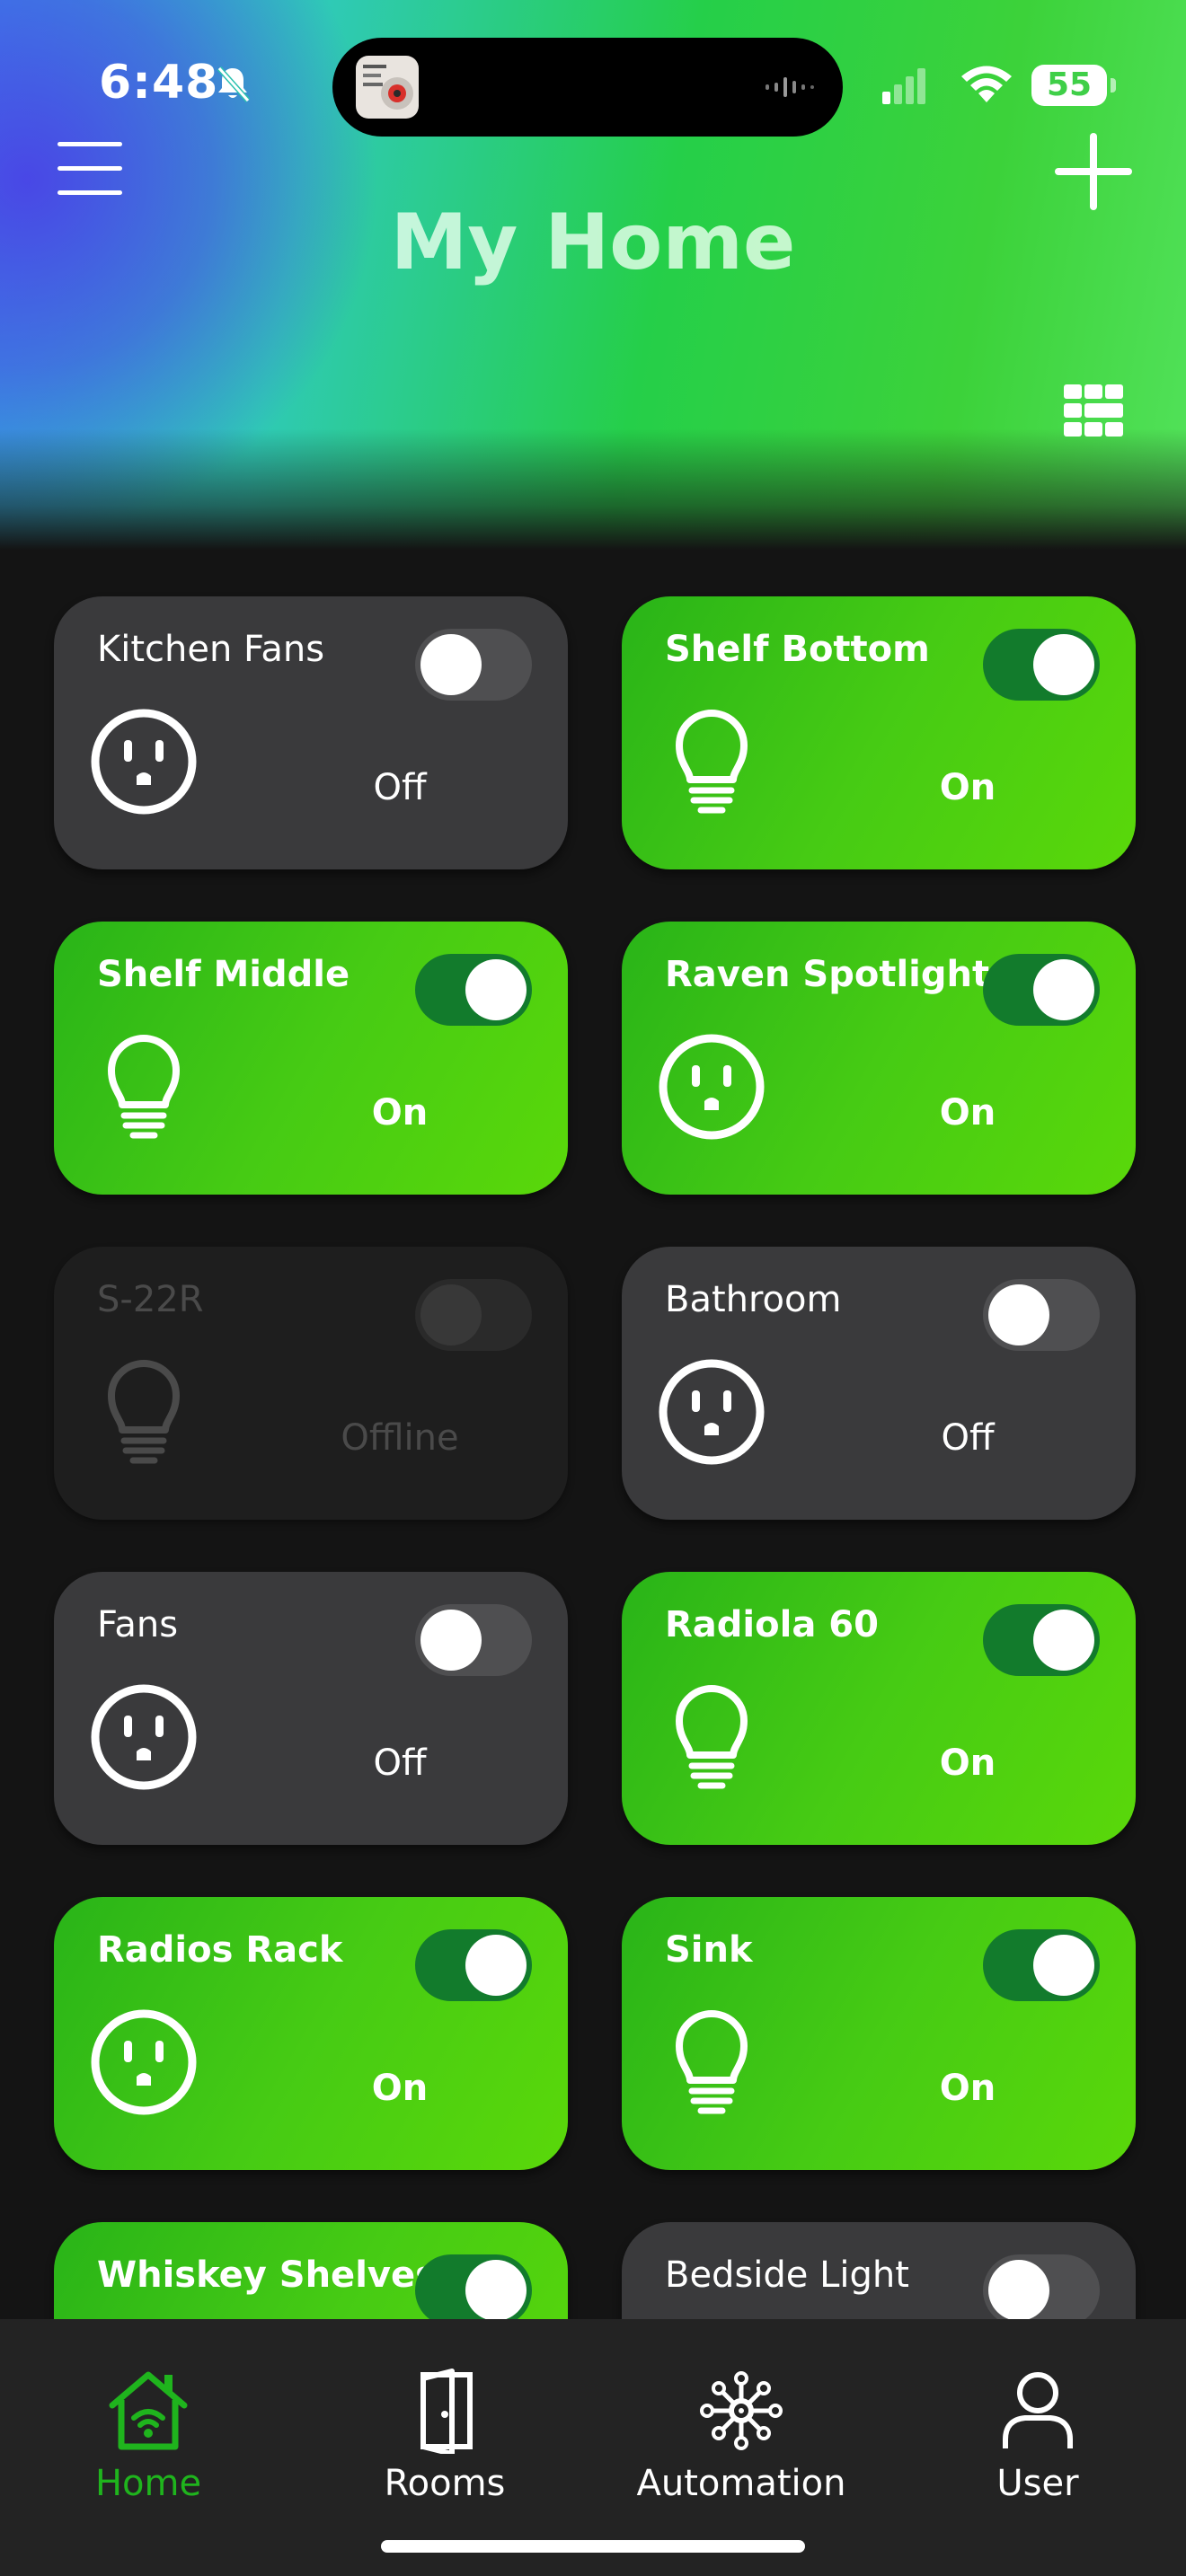 The image size is (1186, 2576). I want to click on device-name: Raven Spotlight, so click(827, 974).